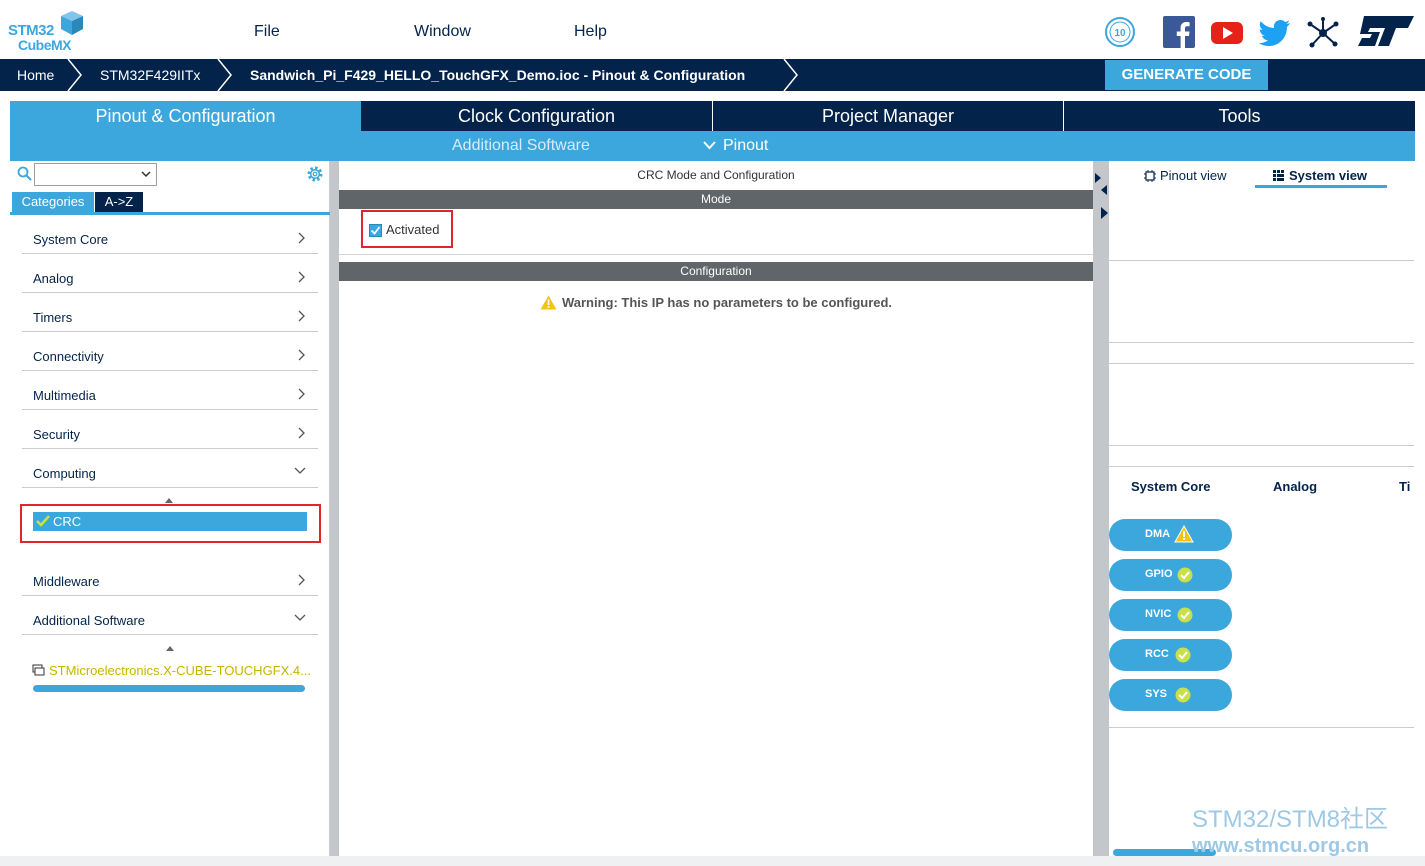 Image resolution: width=1425 pixels, height=866 pixels. What do you see at coordinates (68, 356) in the screenshot?
I see `category-label: Connectivity` at bounding box center [68, 356].